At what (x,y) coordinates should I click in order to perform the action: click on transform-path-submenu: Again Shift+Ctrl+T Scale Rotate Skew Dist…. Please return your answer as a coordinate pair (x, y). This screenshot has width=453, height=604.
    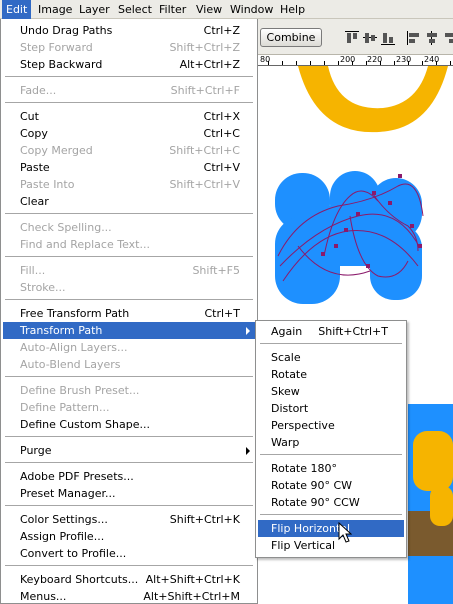
    Looking at the image, I should click on (331, 439).